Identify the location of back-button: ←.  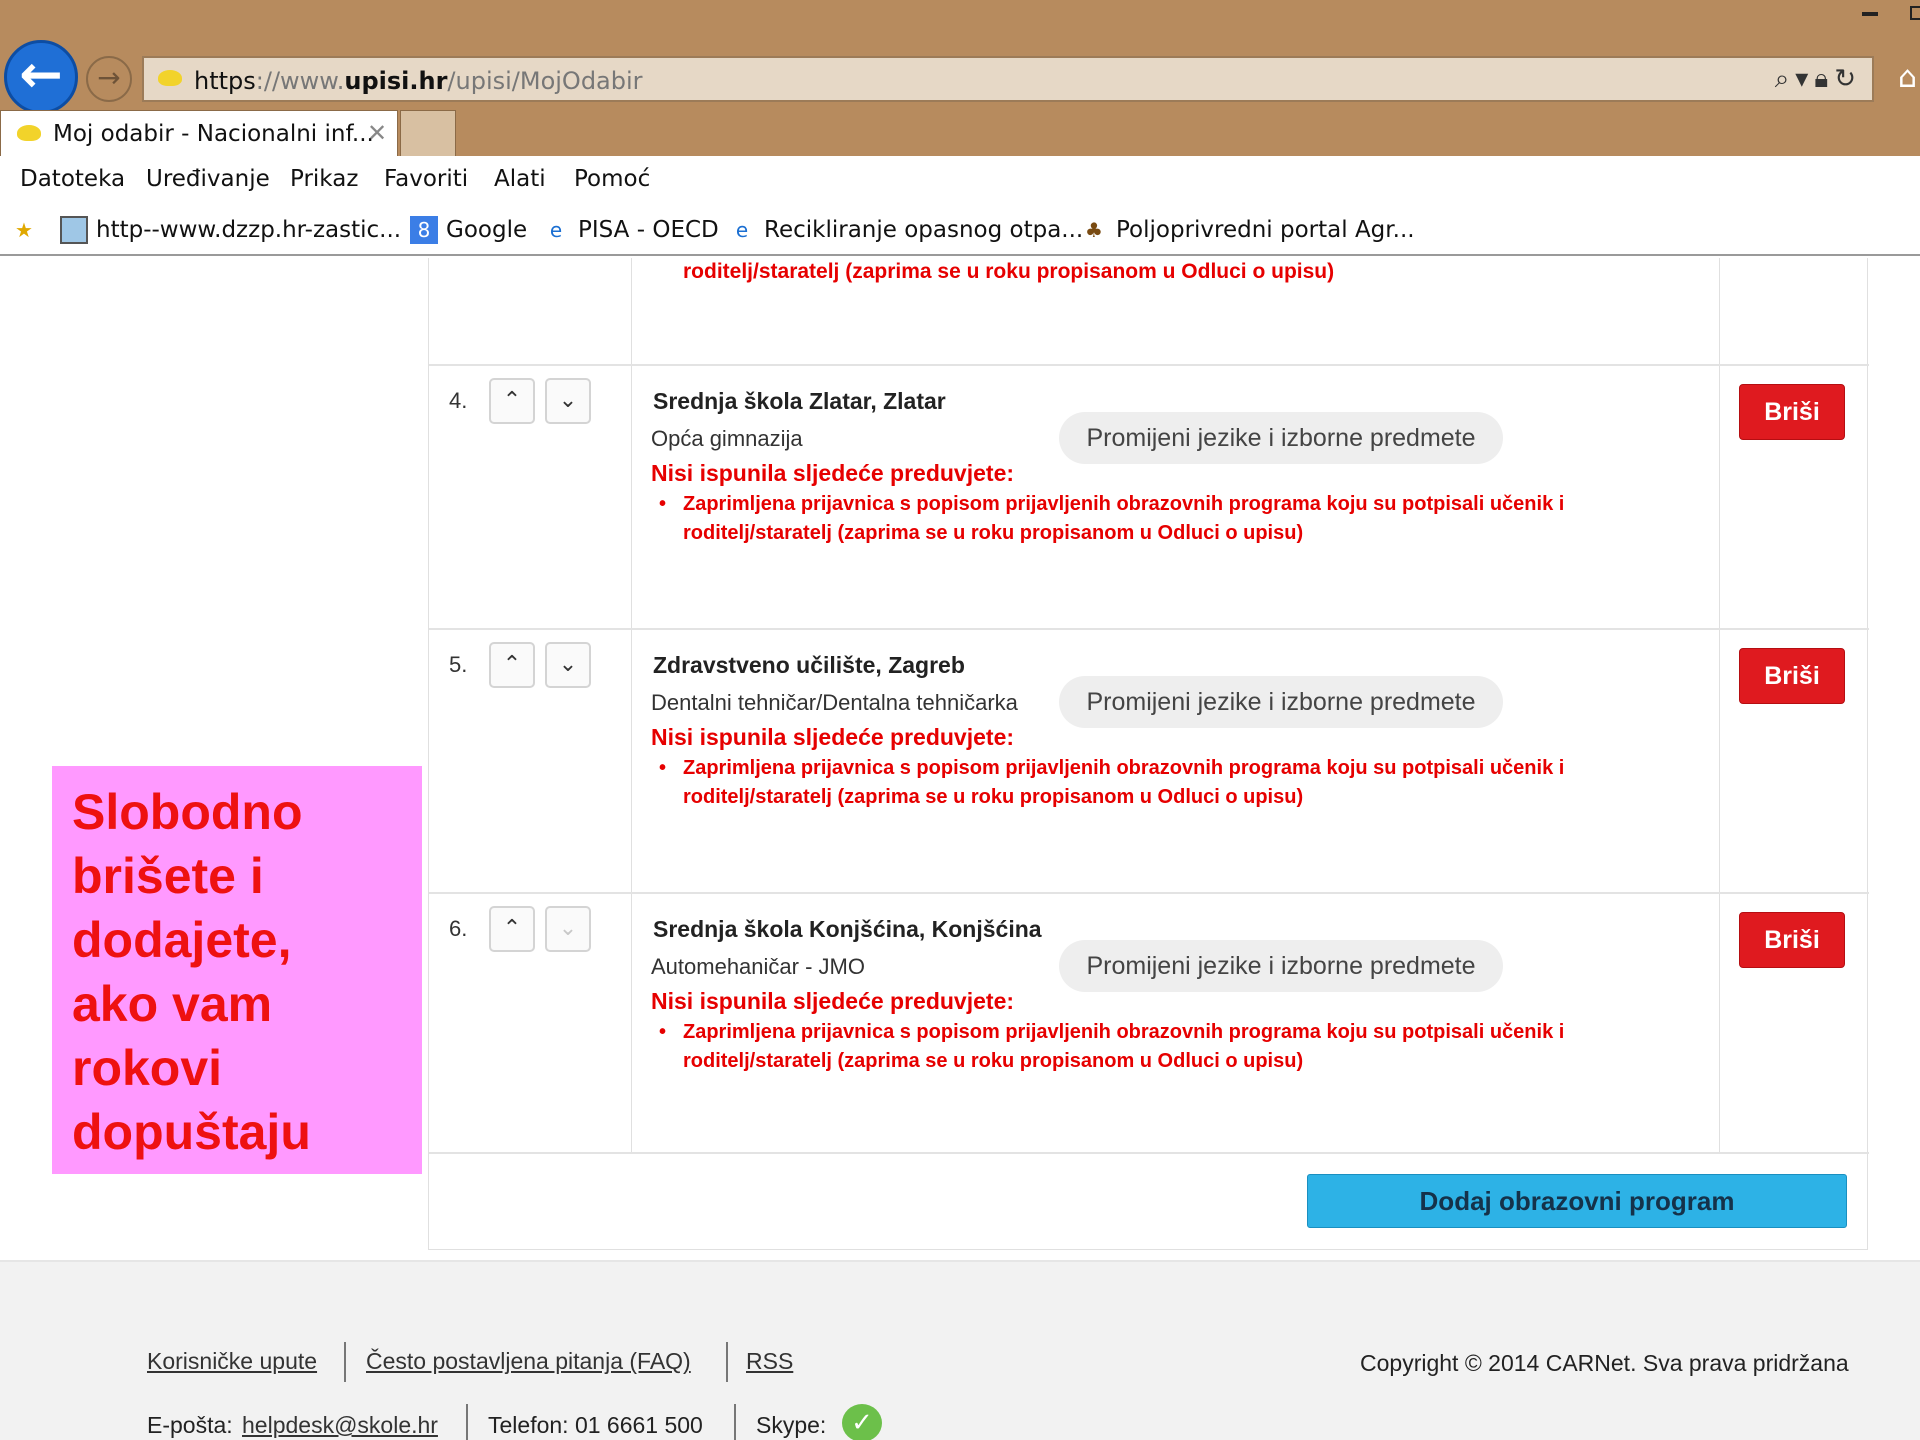
(41, 77).